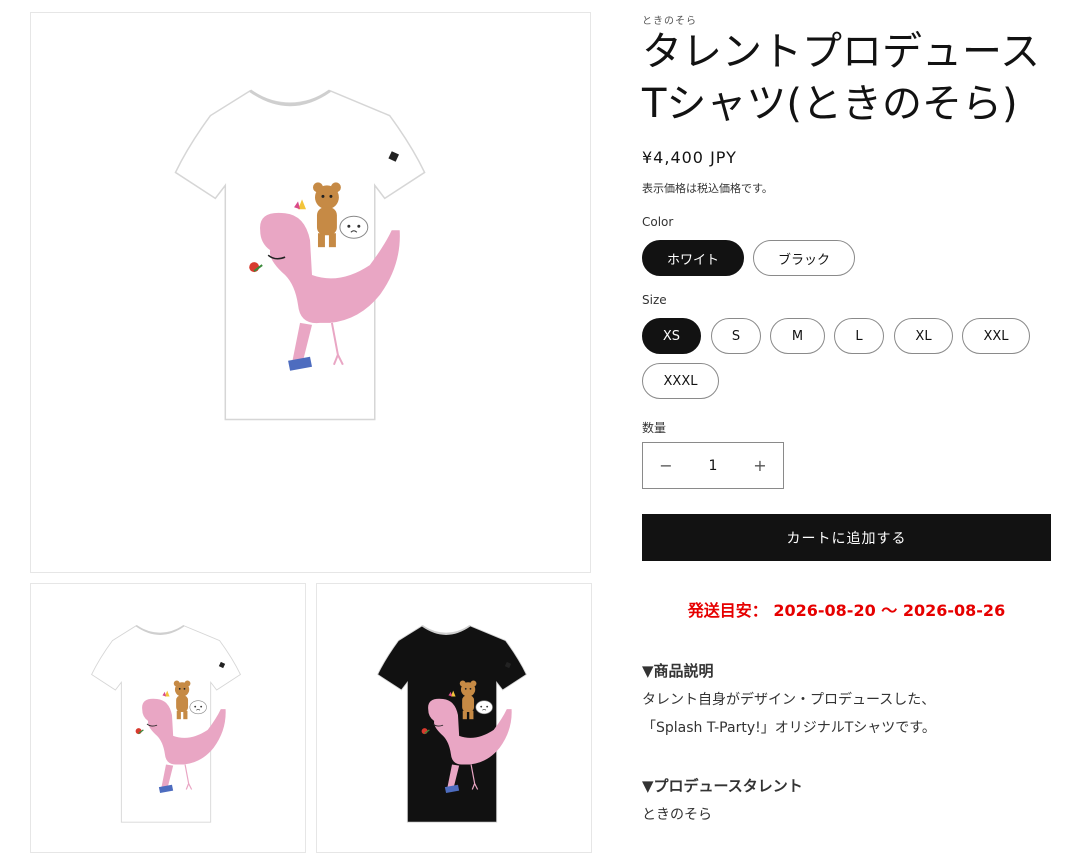 Image resolution: width=1080 pixels, height=853 pixels. What do you see at coordinates (996, 336) in the screenshot?
I see `size-xxl-button: XXL` at bounding box center [996, 336].